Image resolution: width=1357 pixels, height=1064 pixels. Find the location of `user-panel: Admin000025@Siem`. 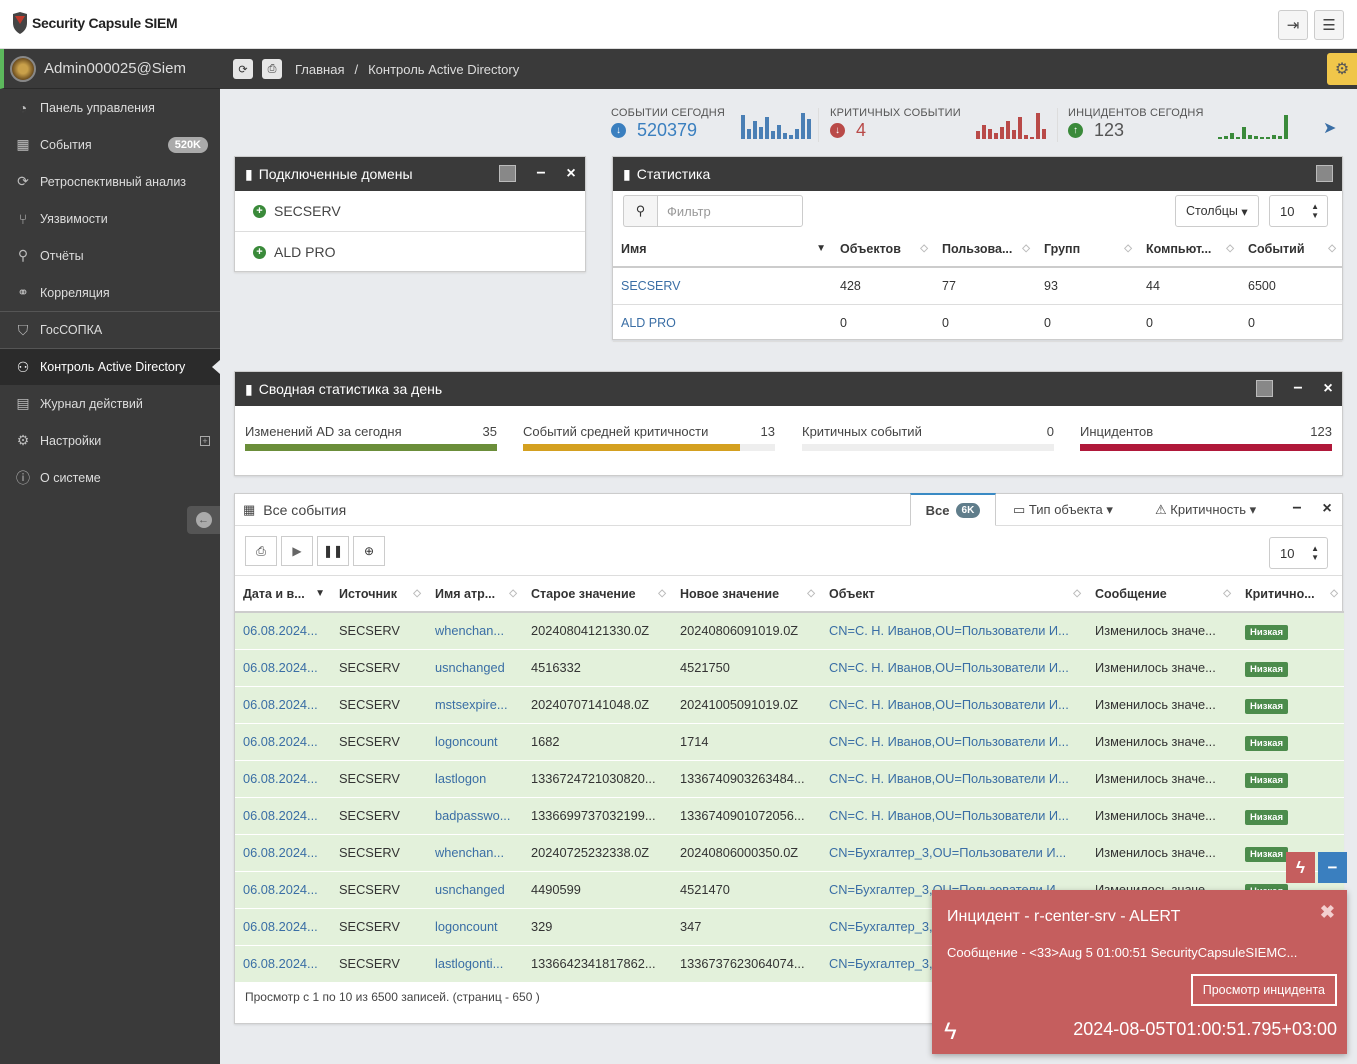

user-panel: Admin000025@Siem is located at coordinates (110, 69).